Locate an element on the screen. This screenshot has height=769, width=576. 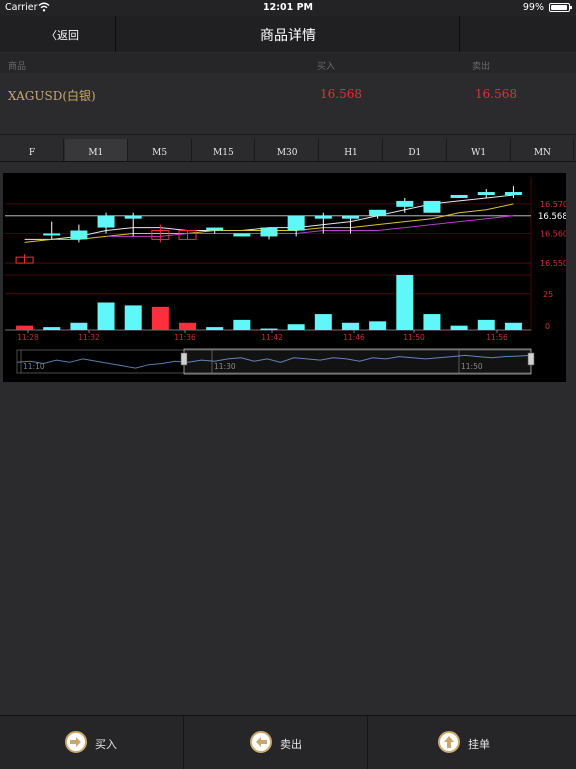
sell-label: 卖出 is located at coordinates (291, 744).